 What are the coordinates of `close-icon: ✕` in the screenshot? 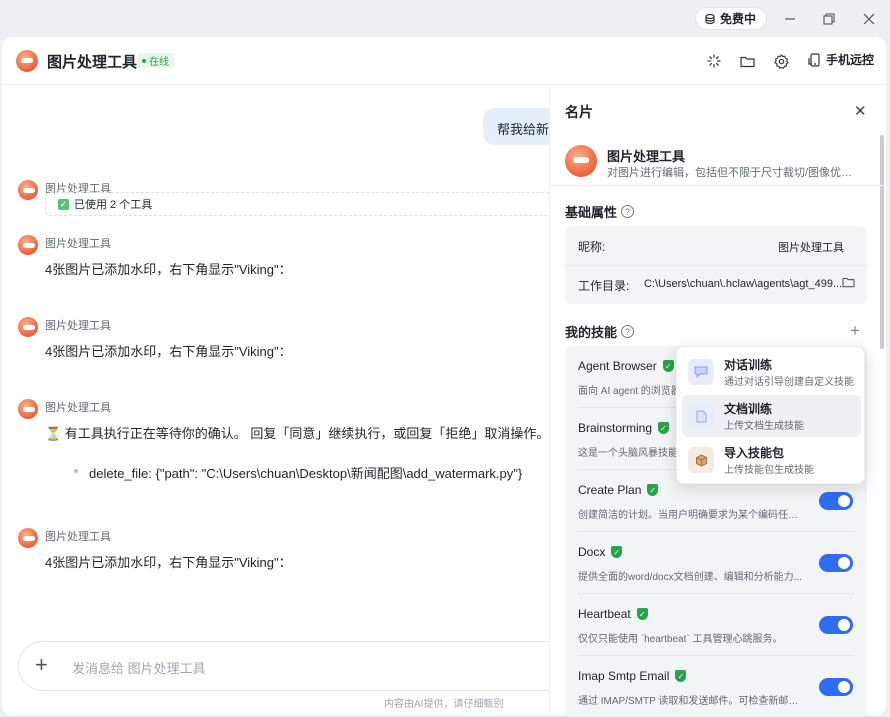 It's located at (860, 111).